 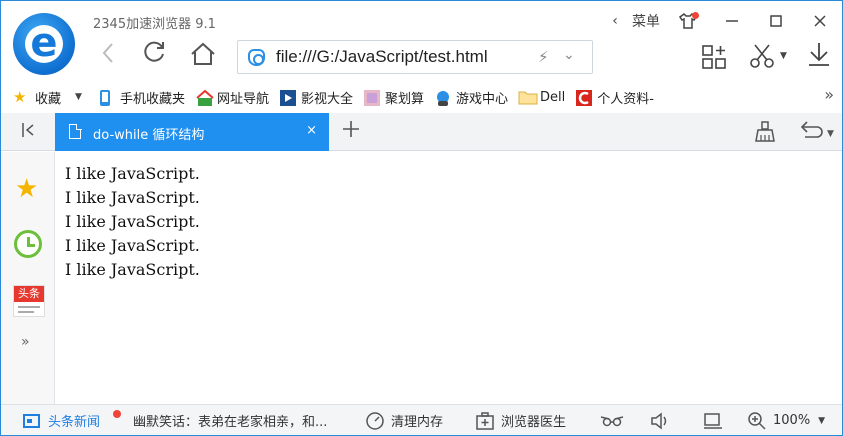 What do you see at coordinates (204, 97) in the screenshot?
I see `house-2345-icon` at bounding box center [204, 97].